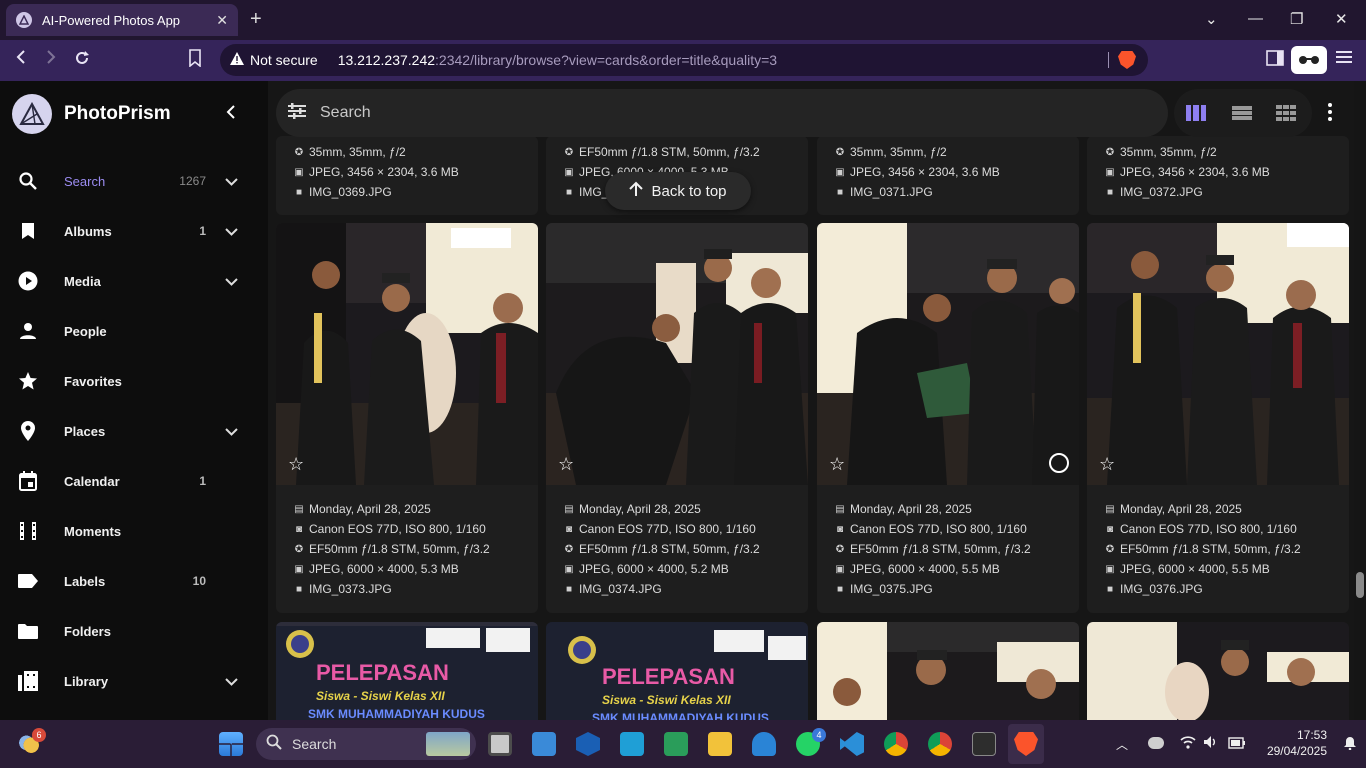 The width and height of the screenshot is (1366, 768). Describe the element at coordinates (569, 529) in the screenshot. I see `camera-icon: ◙` at that location.